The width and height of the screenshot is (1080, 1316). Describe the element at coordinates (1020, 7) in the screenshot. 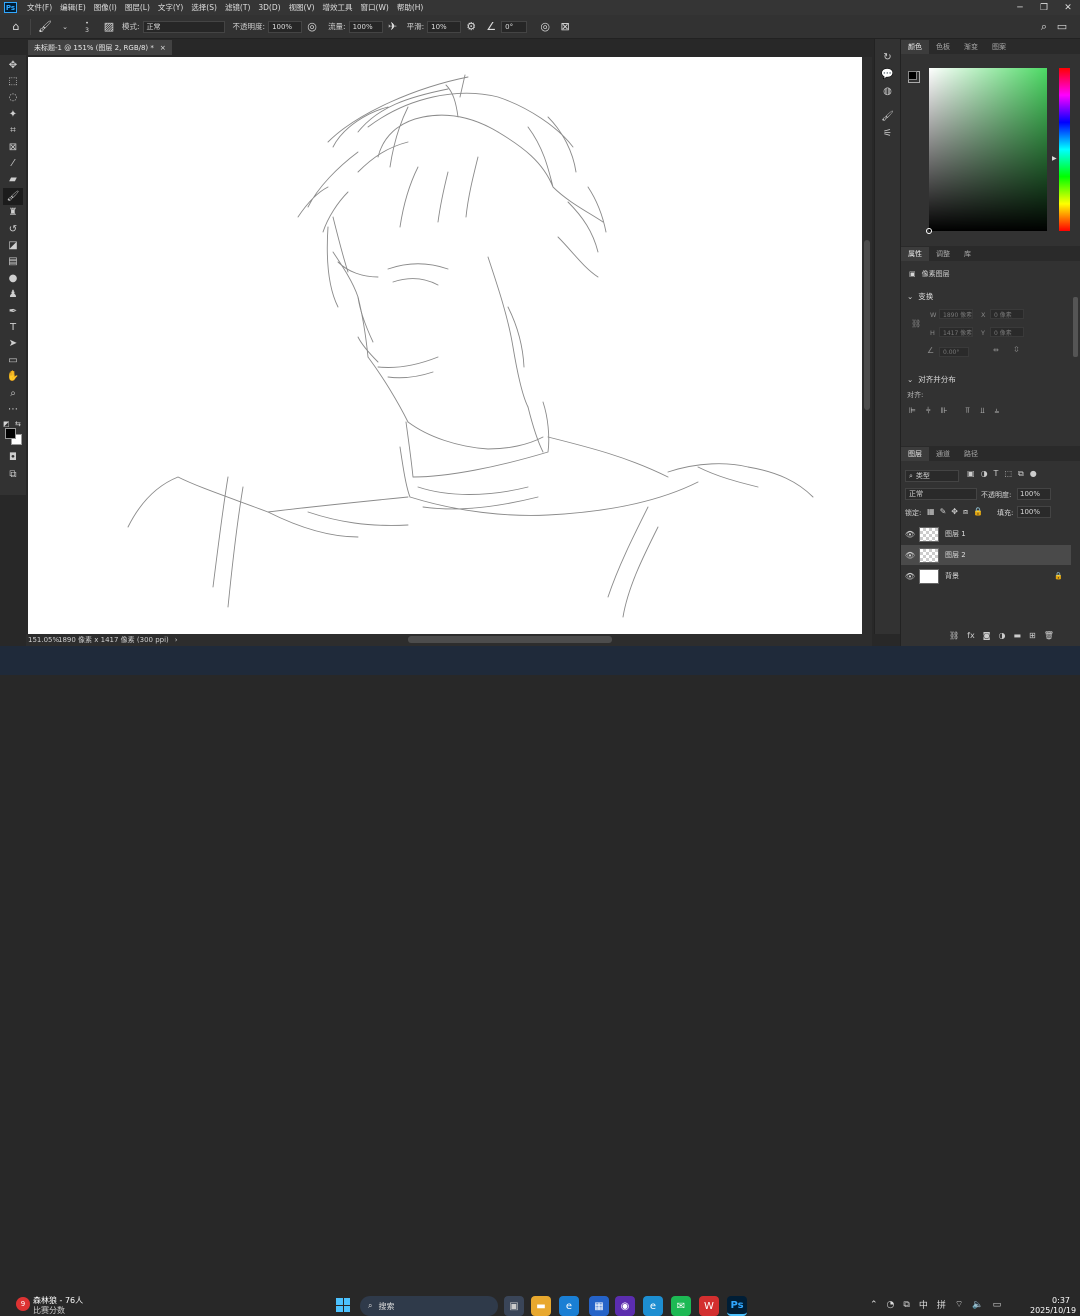

I see `minimize-icon: ─` at that location.